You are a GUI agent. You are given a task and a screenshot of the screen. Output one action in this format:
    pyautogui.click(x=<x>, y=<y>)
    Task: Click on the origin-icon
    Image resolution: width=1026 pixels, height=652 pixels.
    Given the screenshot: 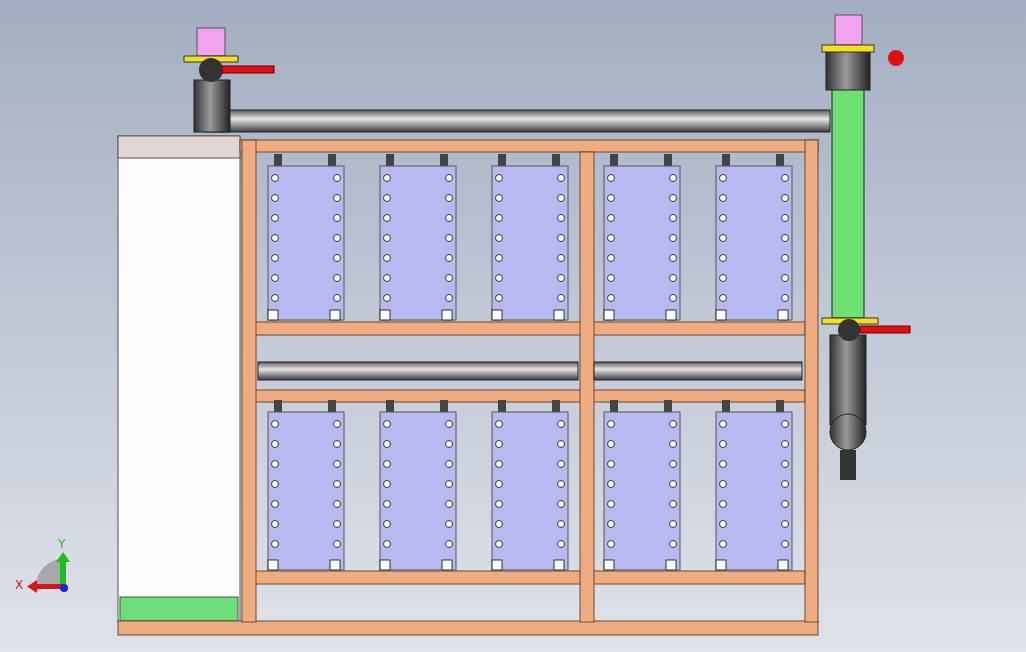 What is the action you would take?
    pyautogui.click(x=64, y=588)
    